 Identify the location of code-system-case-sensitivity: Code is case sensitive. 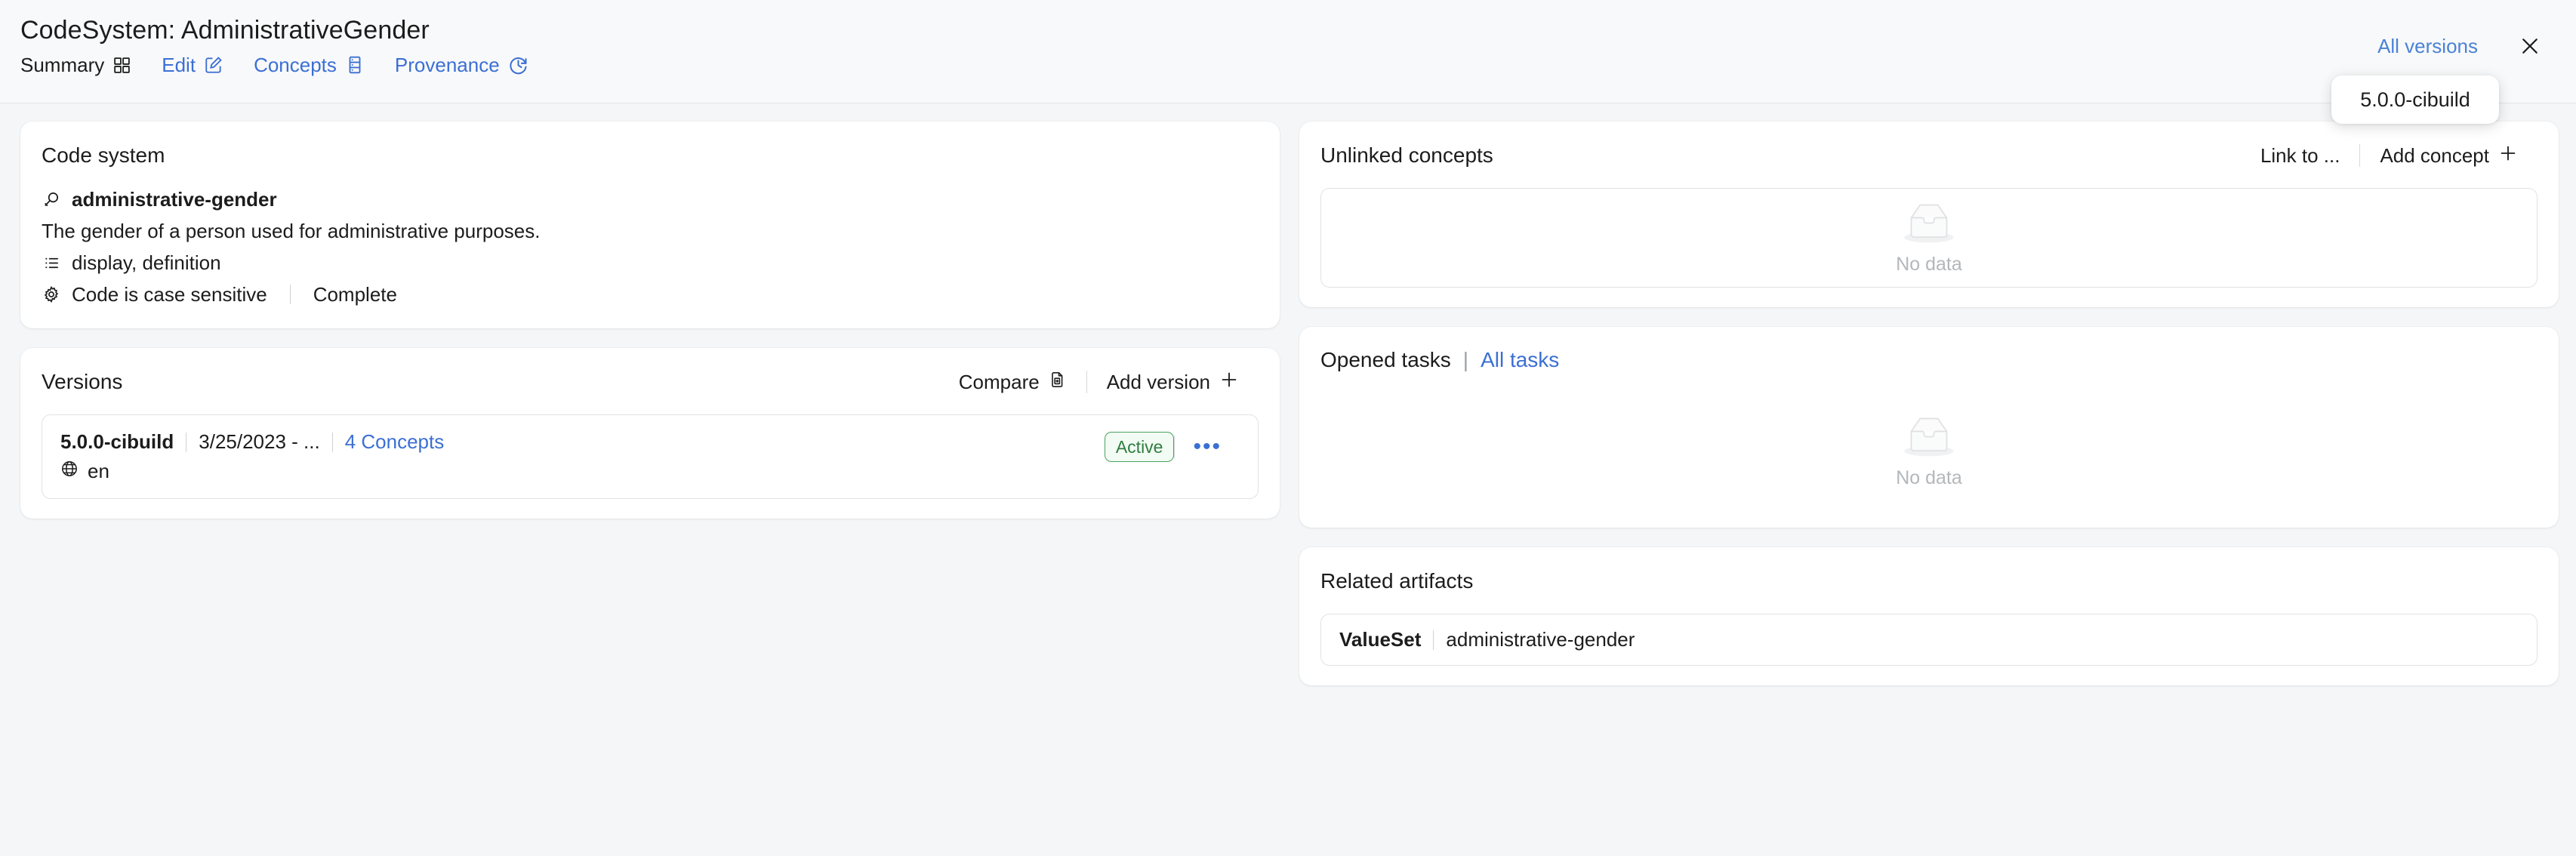
(169, 294).